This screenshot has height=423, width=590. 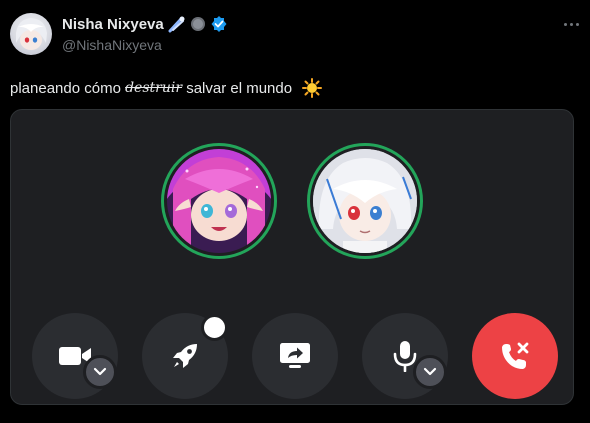 What do you see at coordinates (68, 88) in the screenshot?
I see `tweet-text-before: planeando cómo` at bounding box center [68, 88].